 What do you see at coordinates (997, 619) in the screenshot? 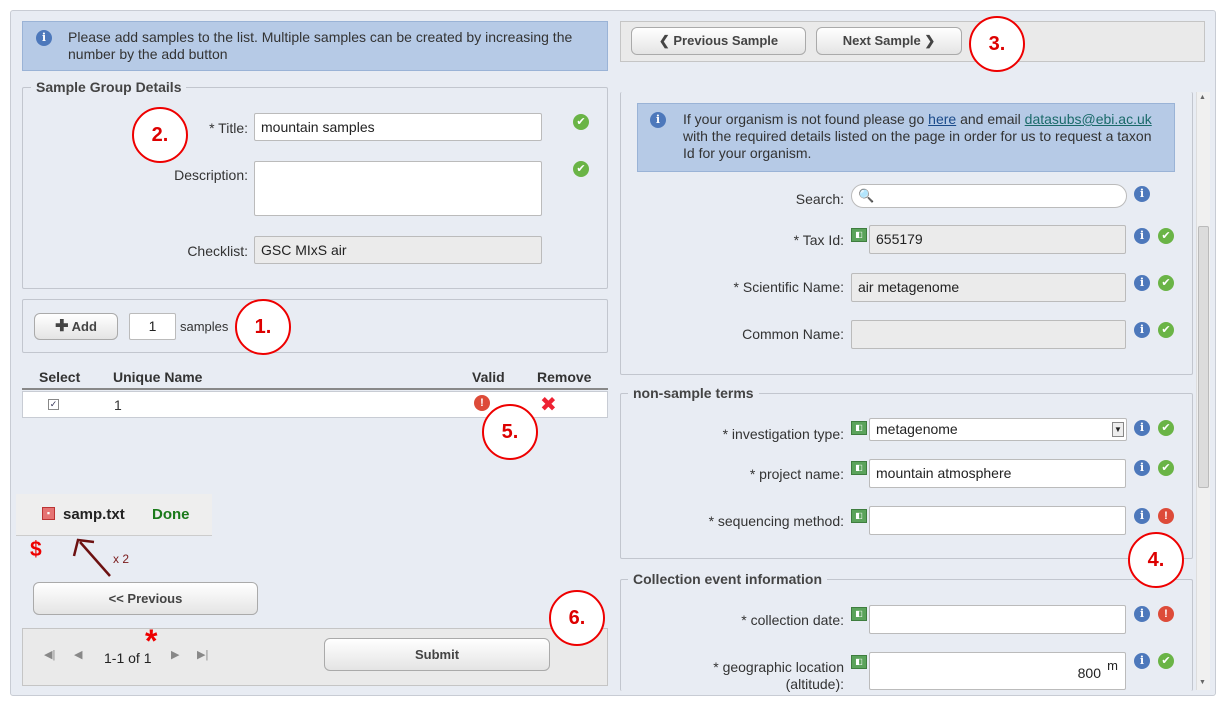
I see `collection-date-input` at bounding box center [997, 619].